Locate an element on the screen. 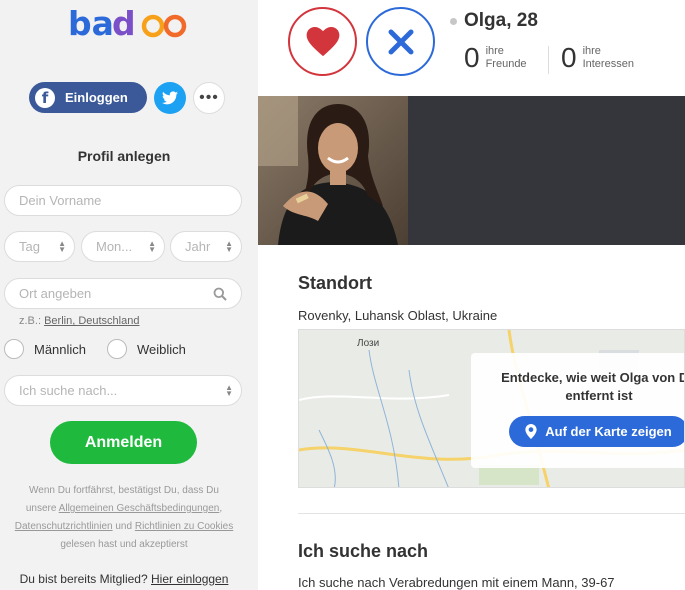 This screenshot has height=590, width=685. twitter-login-button is located at coordinates (170, 98).